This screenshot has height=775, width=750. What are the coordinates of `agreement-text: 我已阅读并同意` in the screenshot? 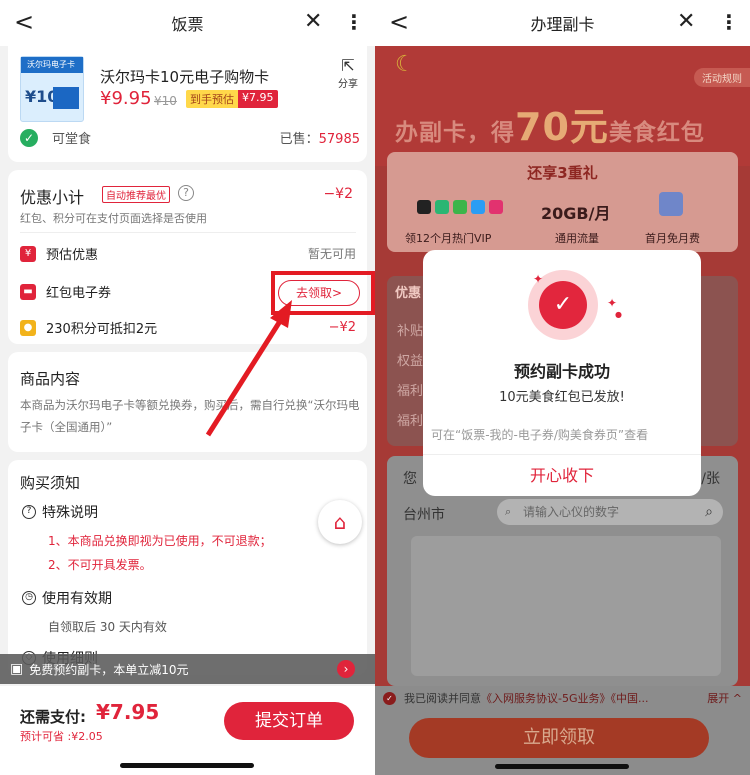 It's located at (442, 698).